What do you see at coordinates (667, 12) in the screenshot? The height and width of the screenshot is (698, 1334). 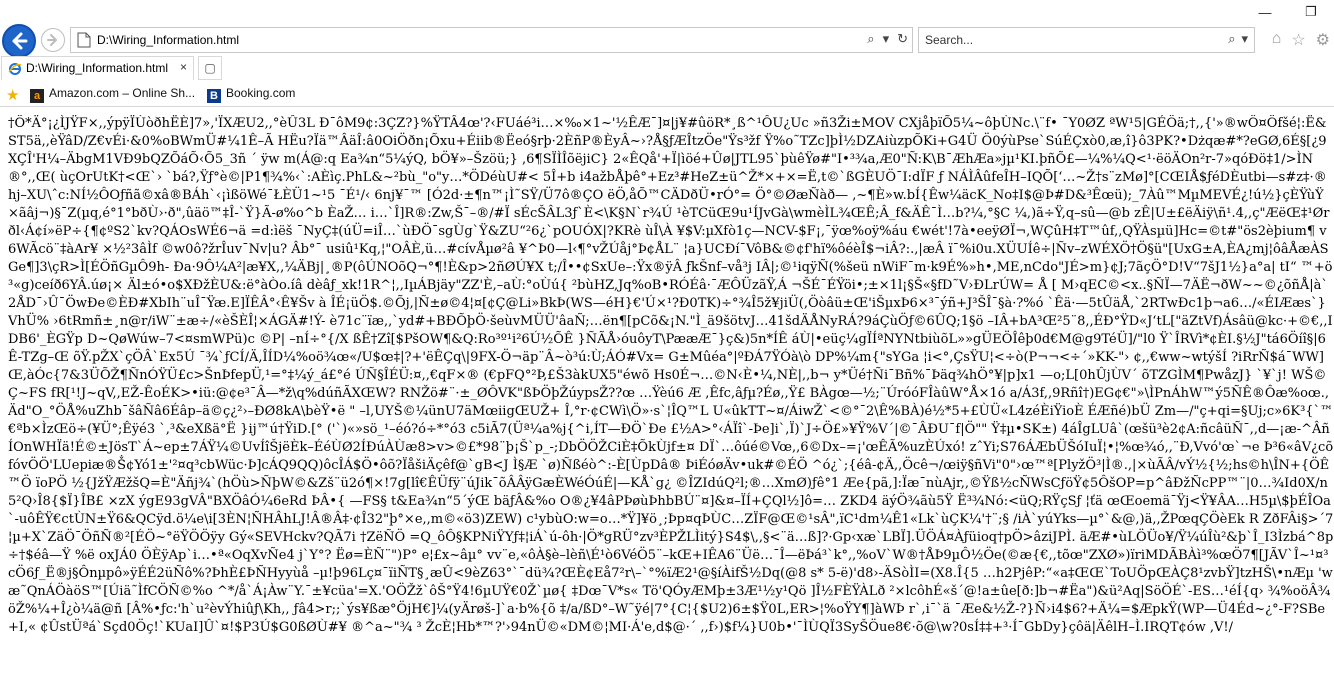 I see `title-bar: — ❐` at bounding box center [667, 12].